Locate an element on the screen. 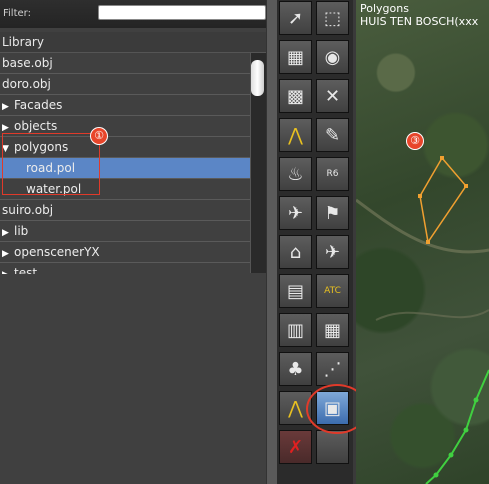 The height and width of the screenshot is (484, 489). runway-tool-icon: ▦ is located at coordinates (295, 57).